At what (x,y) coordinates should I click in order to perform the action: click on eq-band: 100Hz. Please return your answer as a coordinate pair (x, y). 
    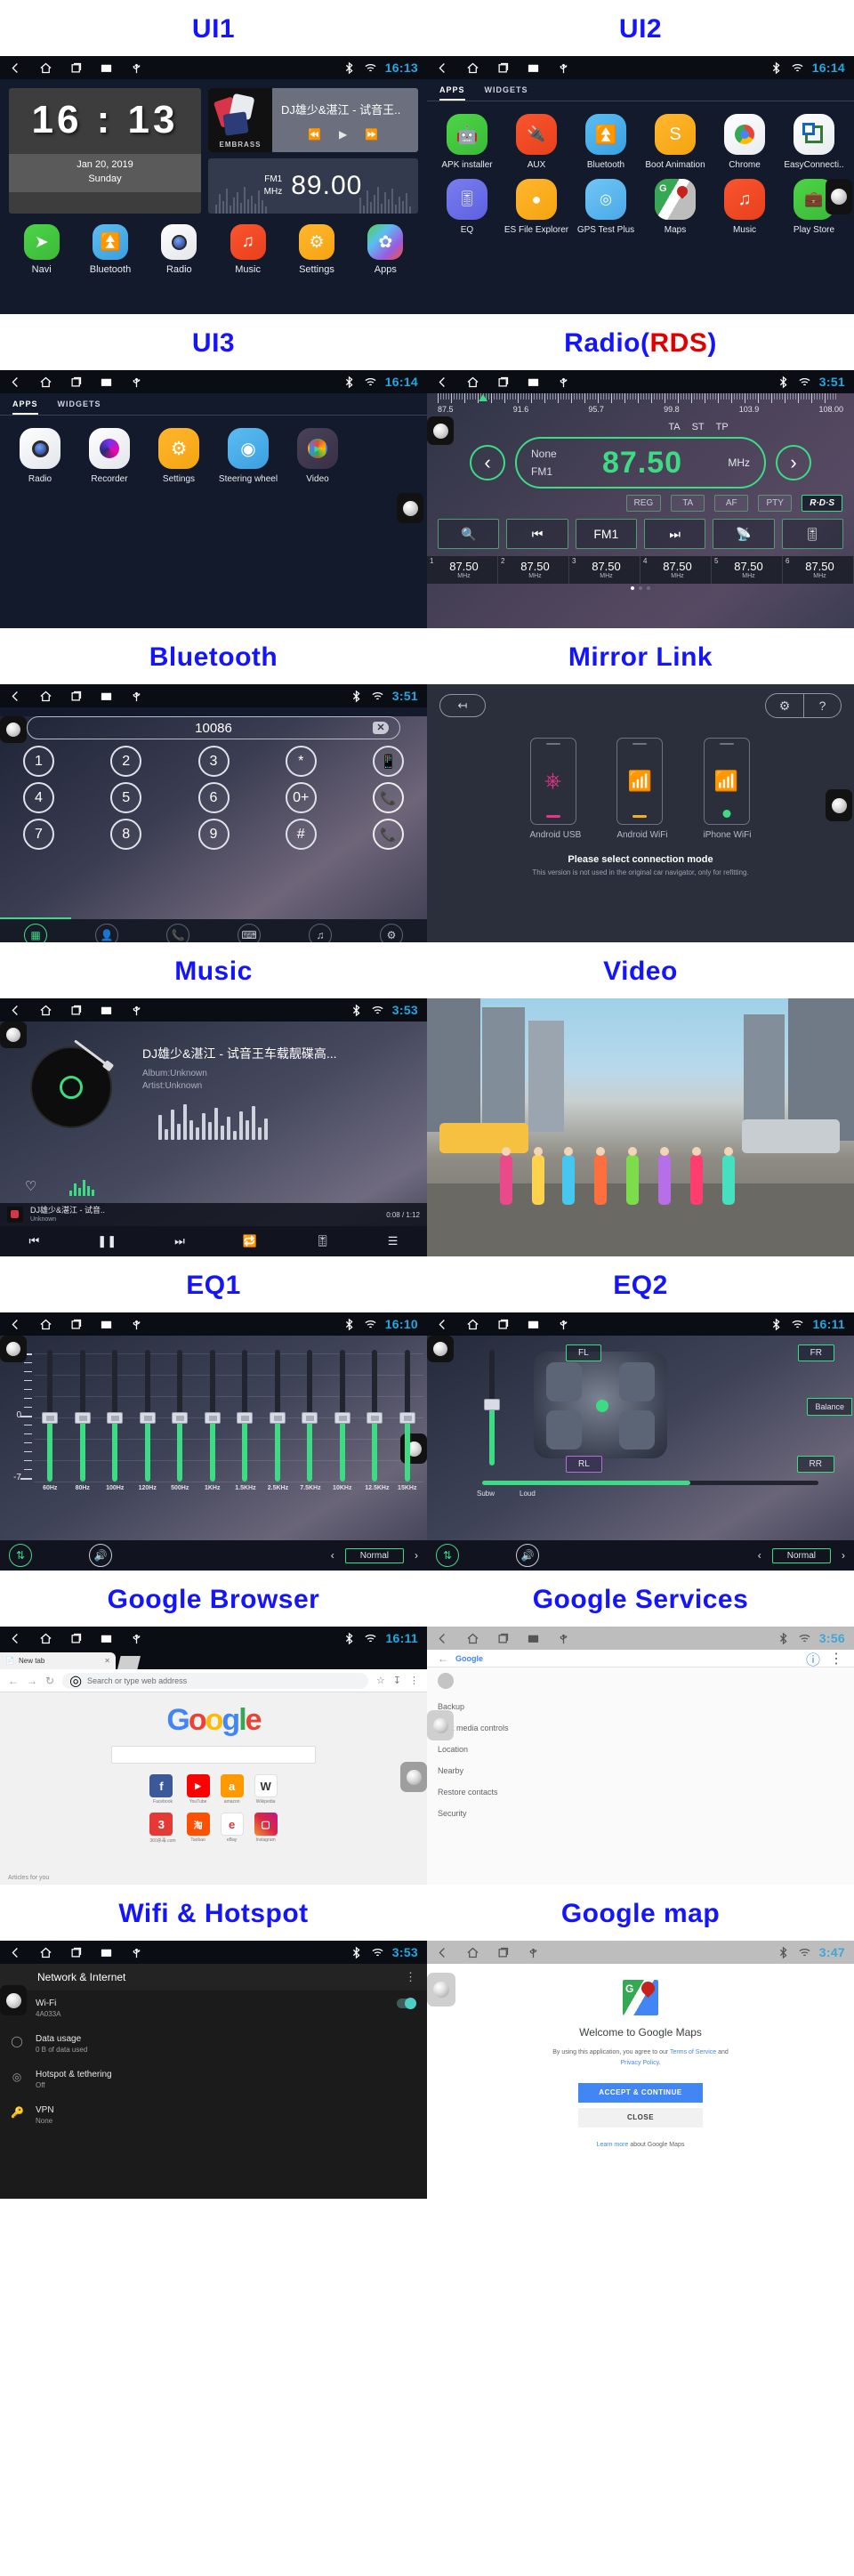
    Looking at the image, I should click on (115, 1421).